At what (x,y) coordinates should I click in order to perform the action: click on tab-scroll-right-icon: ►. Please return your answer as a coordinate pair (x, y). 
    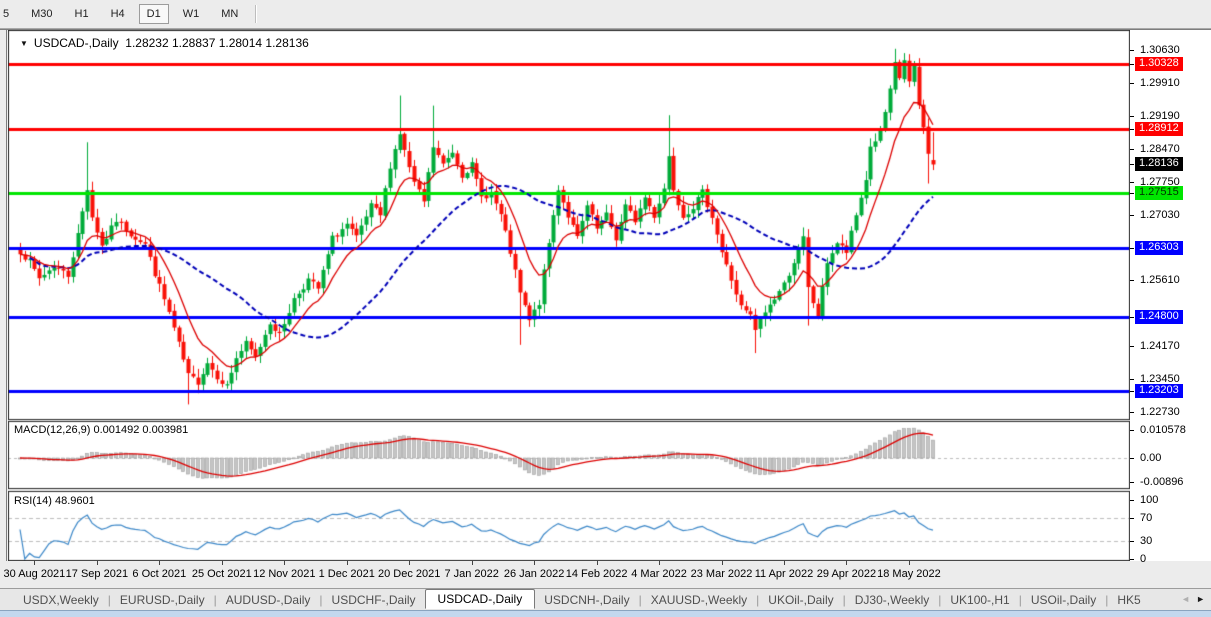
    Looking at the image, I should click on (1200, 599).